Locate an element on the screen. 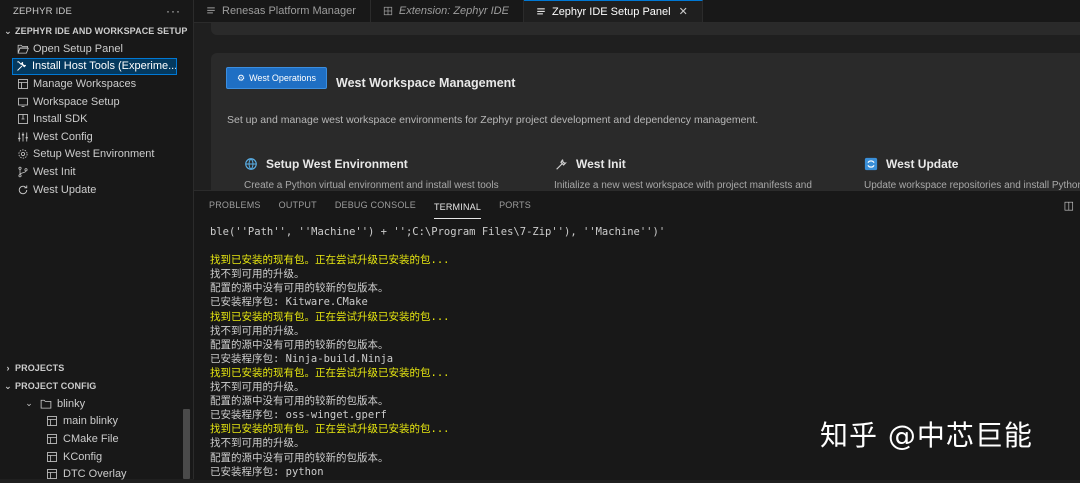 This screenshot has height=483, width=1080. gear-icon: ⚙ is located at coordinates (241, 77).